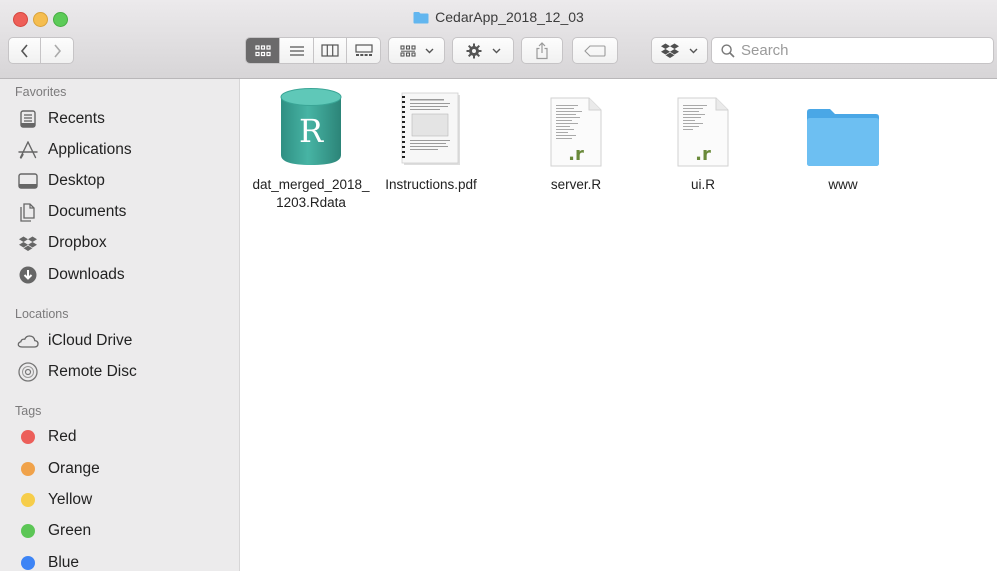  I want to click on pdf-file-icon, so click(431, 127).